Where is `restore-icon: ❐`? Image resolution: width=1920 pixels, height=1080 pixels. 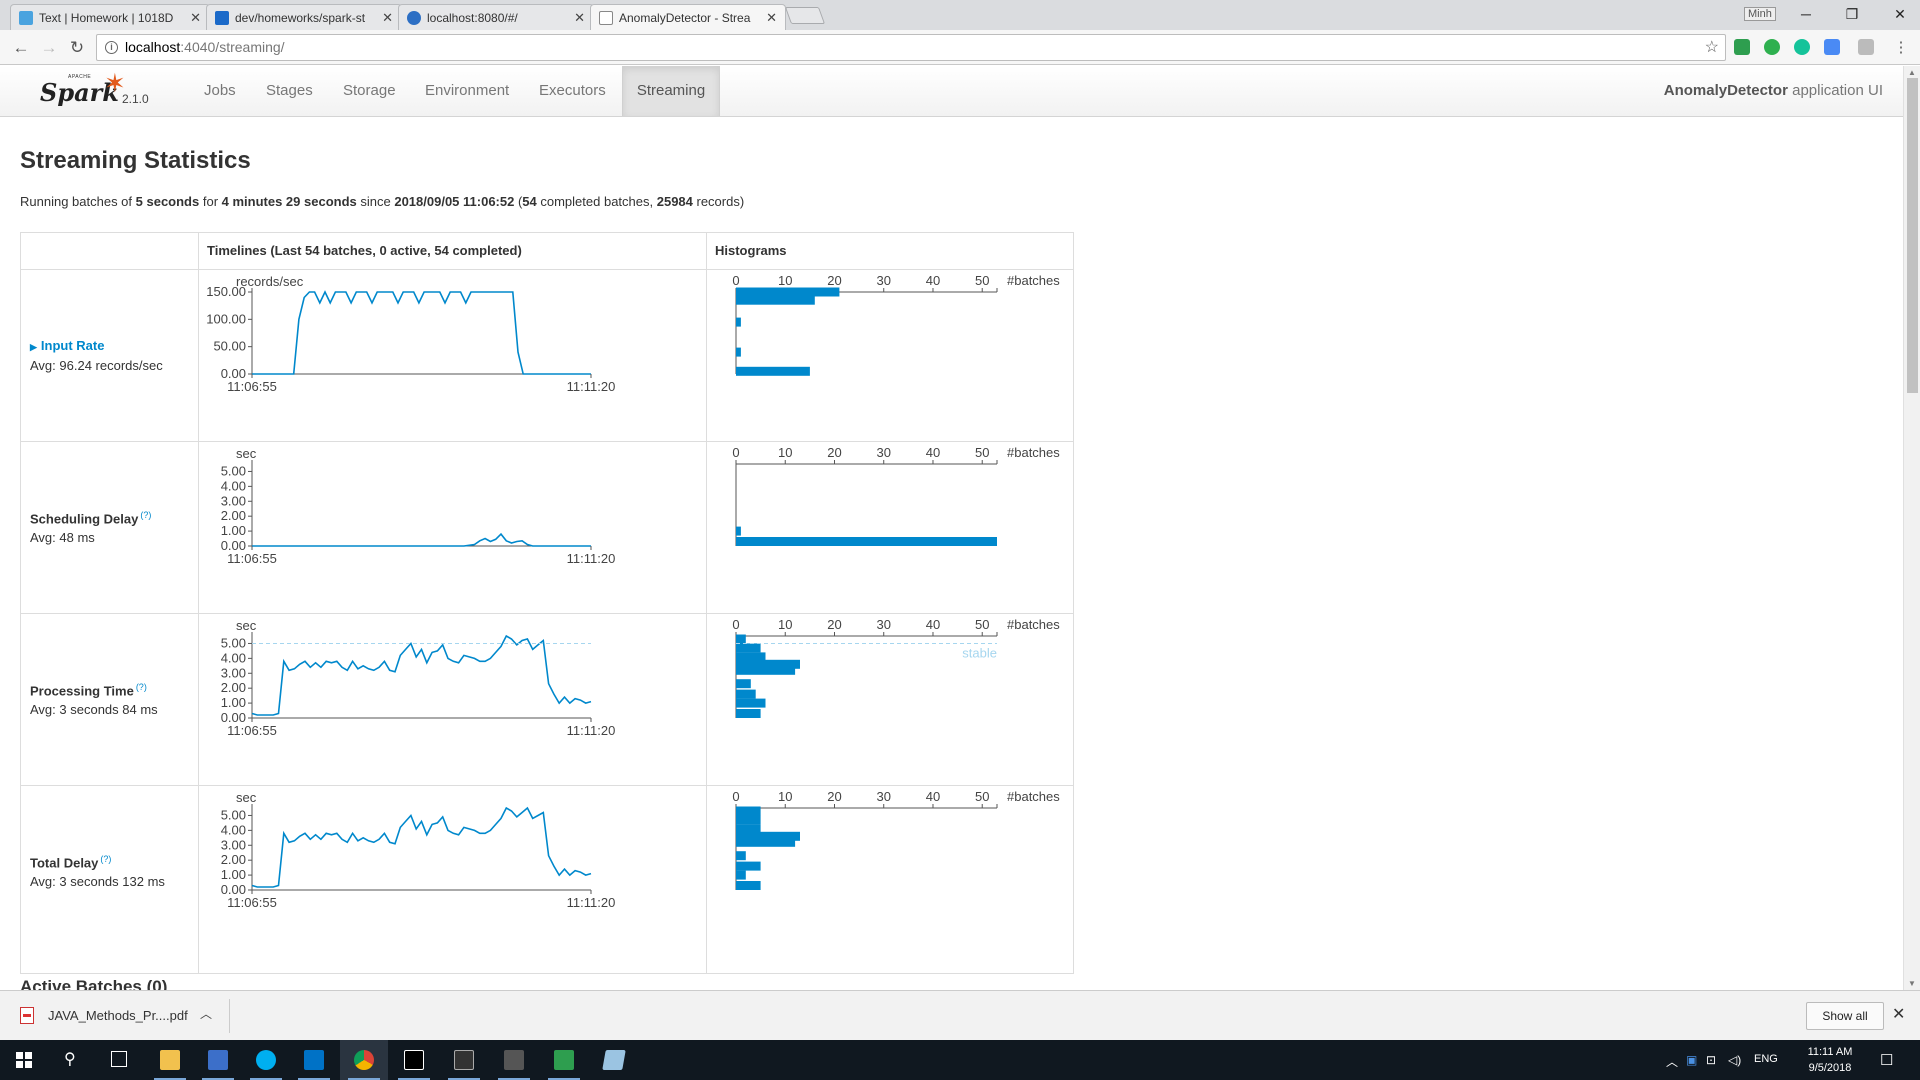 restore-icon: ❐ is located at coordinates (1852, 14).